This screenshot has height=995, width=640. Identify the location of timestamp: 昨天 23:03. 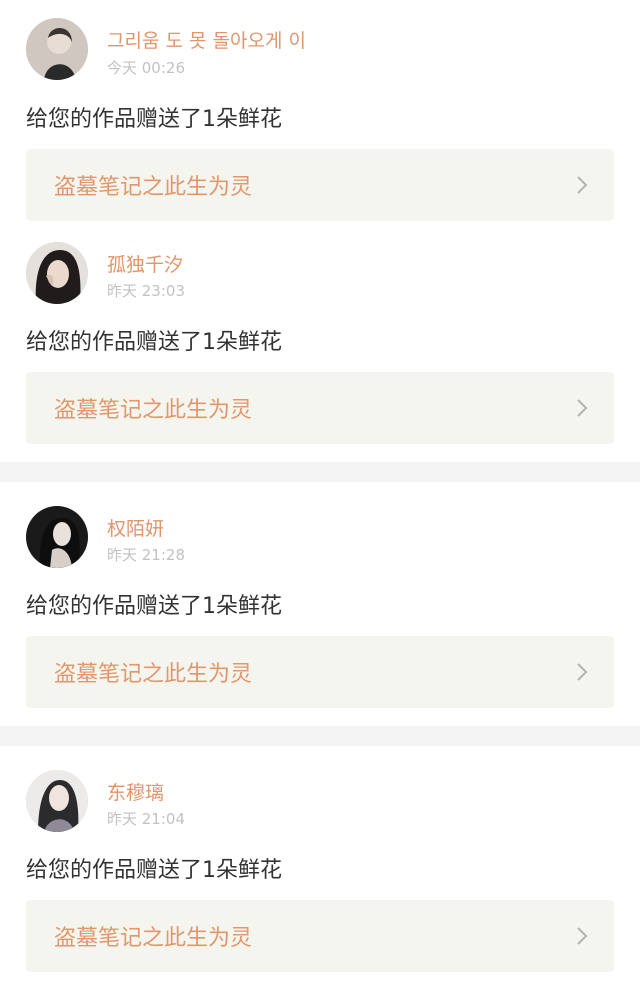
(146, 291).